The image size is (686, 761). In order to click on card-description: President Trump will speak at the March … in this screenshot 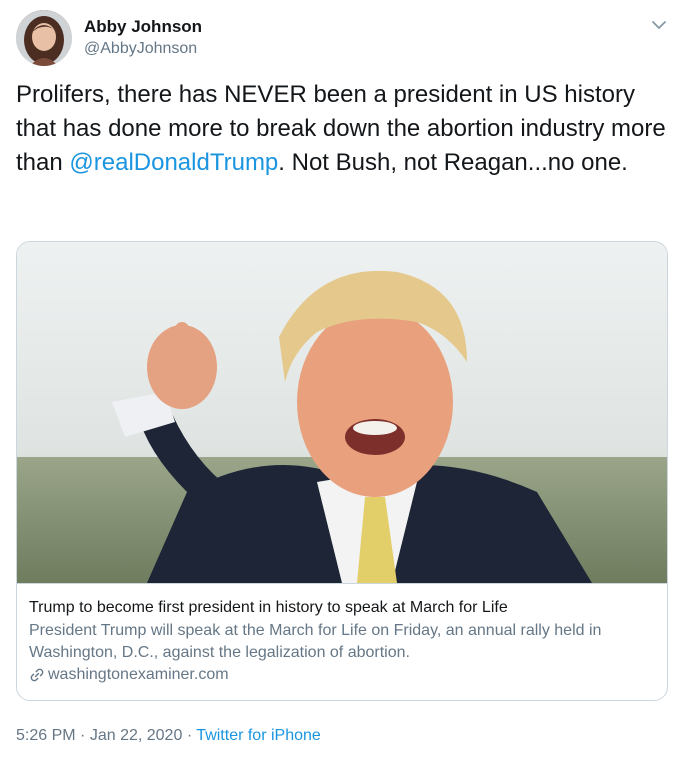, I will do `click(315, 641)`.